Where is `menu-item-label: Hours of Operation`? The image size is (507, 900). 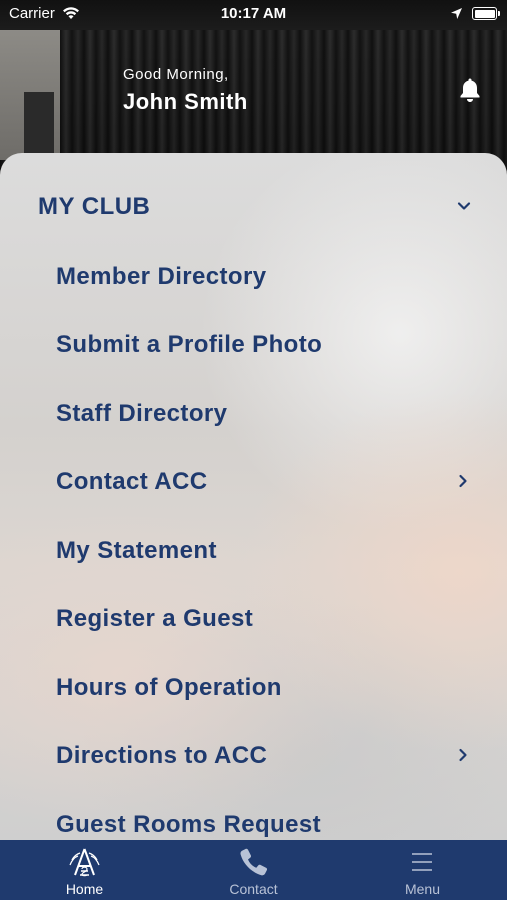
menu-item-label: Hours of Operation is located at coordinates (169, 687).